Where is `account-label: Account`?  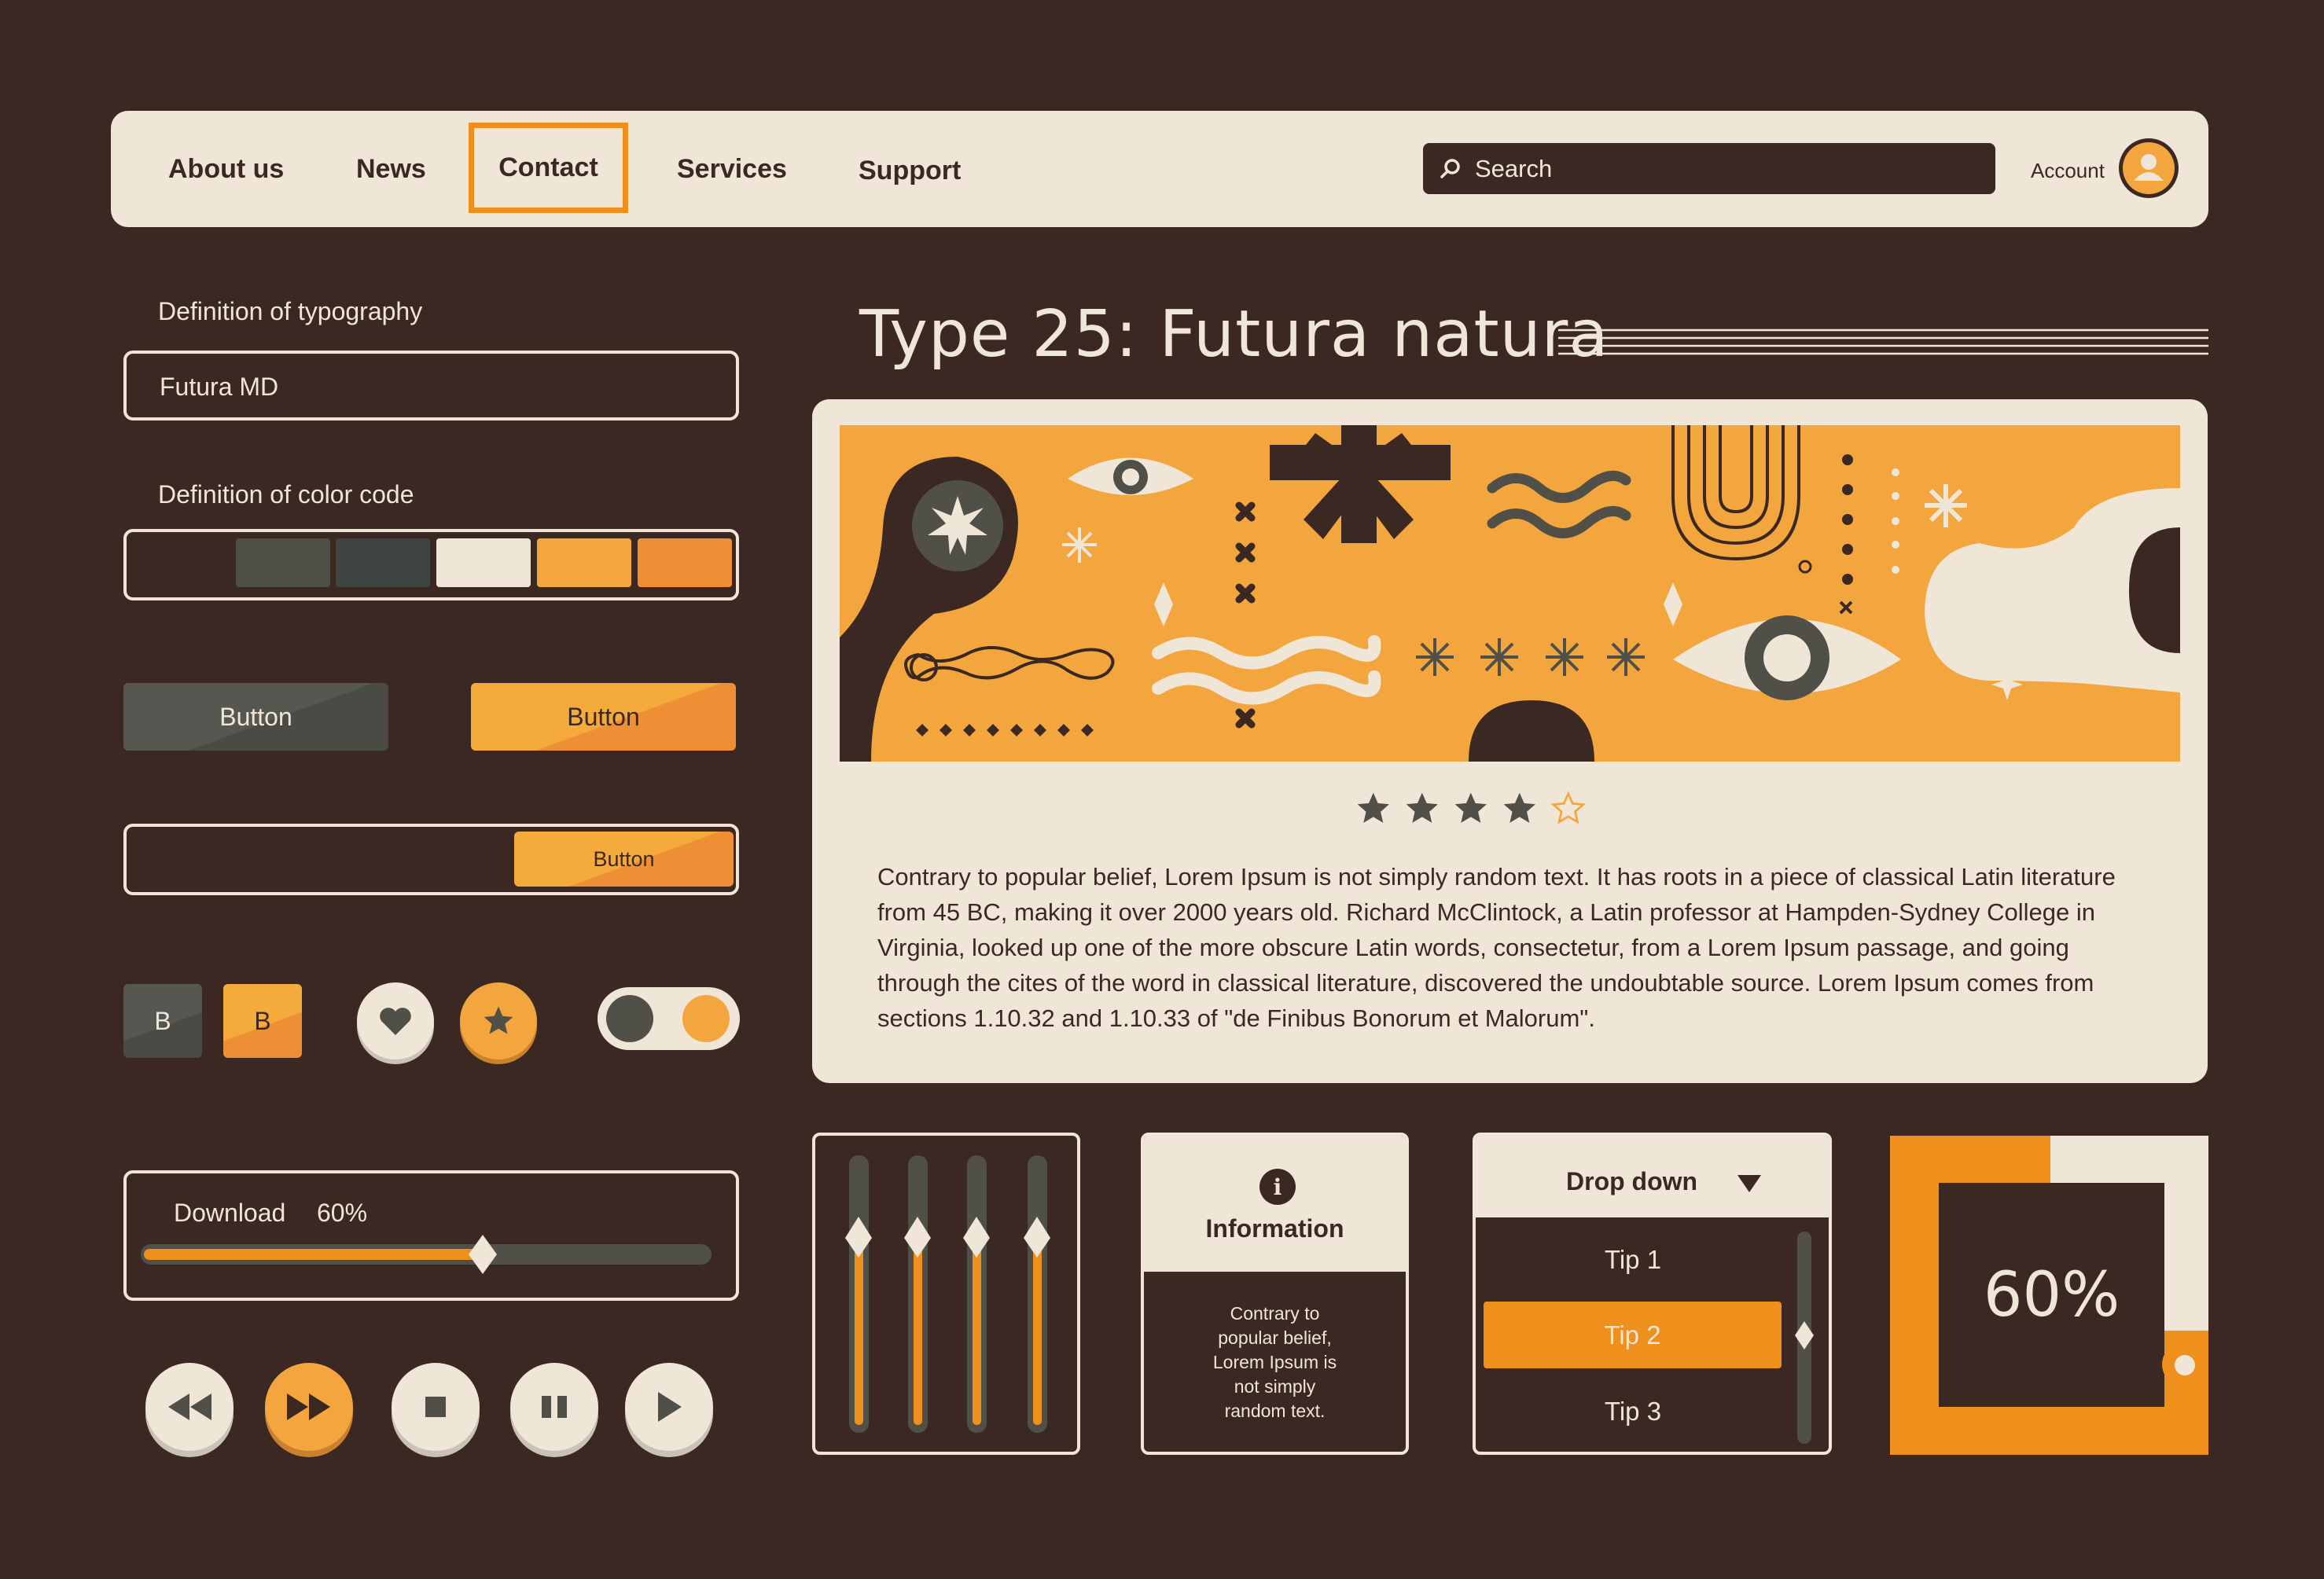 account-label: Account is located at coordinates (2068, 171).